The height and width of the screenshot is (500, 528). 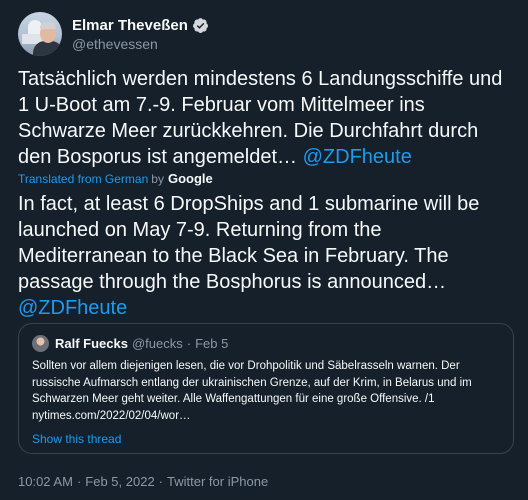 I want to click on tweet-time: 10:02 AM, so click(x=45, y=481).